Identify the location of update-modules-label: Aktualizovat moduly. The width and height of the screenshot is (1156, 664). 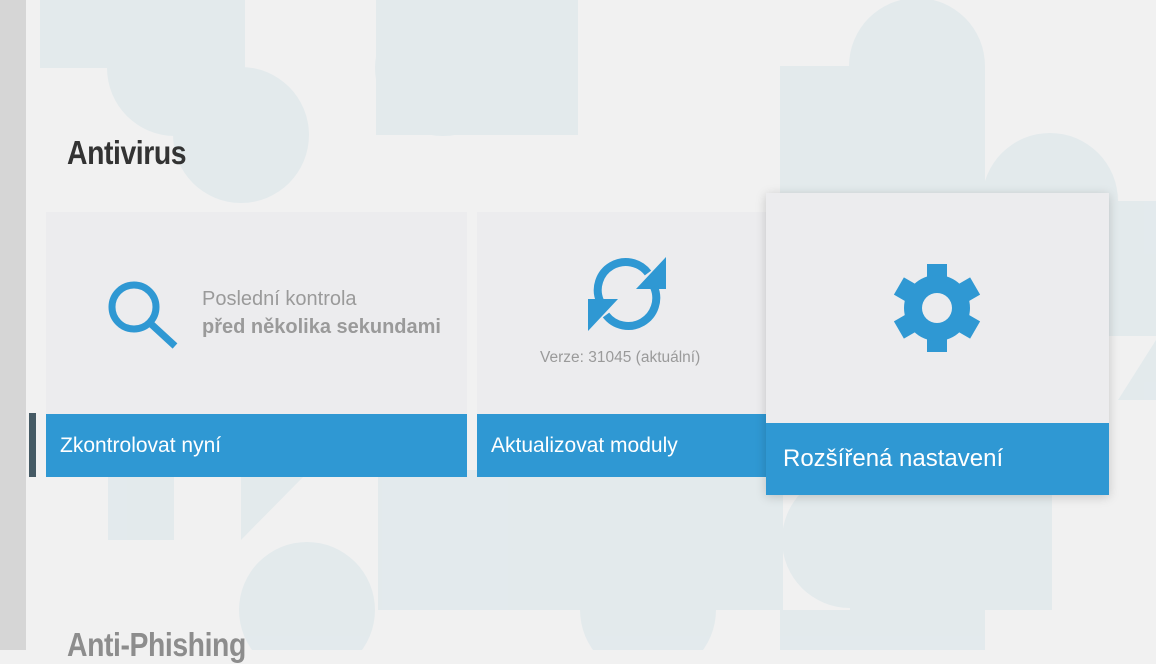
(584, 445).